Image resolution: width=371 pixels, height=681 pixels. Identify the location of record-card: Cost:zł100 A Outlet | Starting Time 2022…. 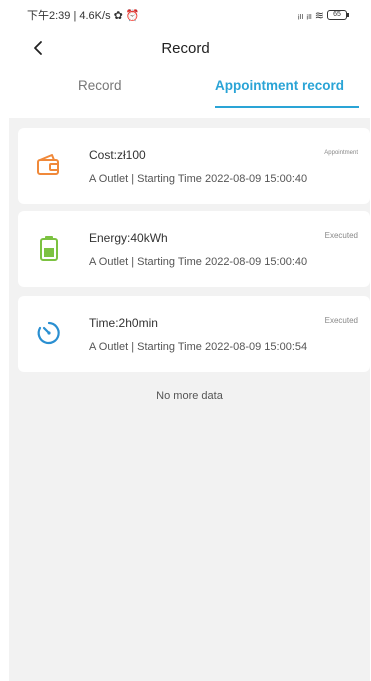
(194, 166).